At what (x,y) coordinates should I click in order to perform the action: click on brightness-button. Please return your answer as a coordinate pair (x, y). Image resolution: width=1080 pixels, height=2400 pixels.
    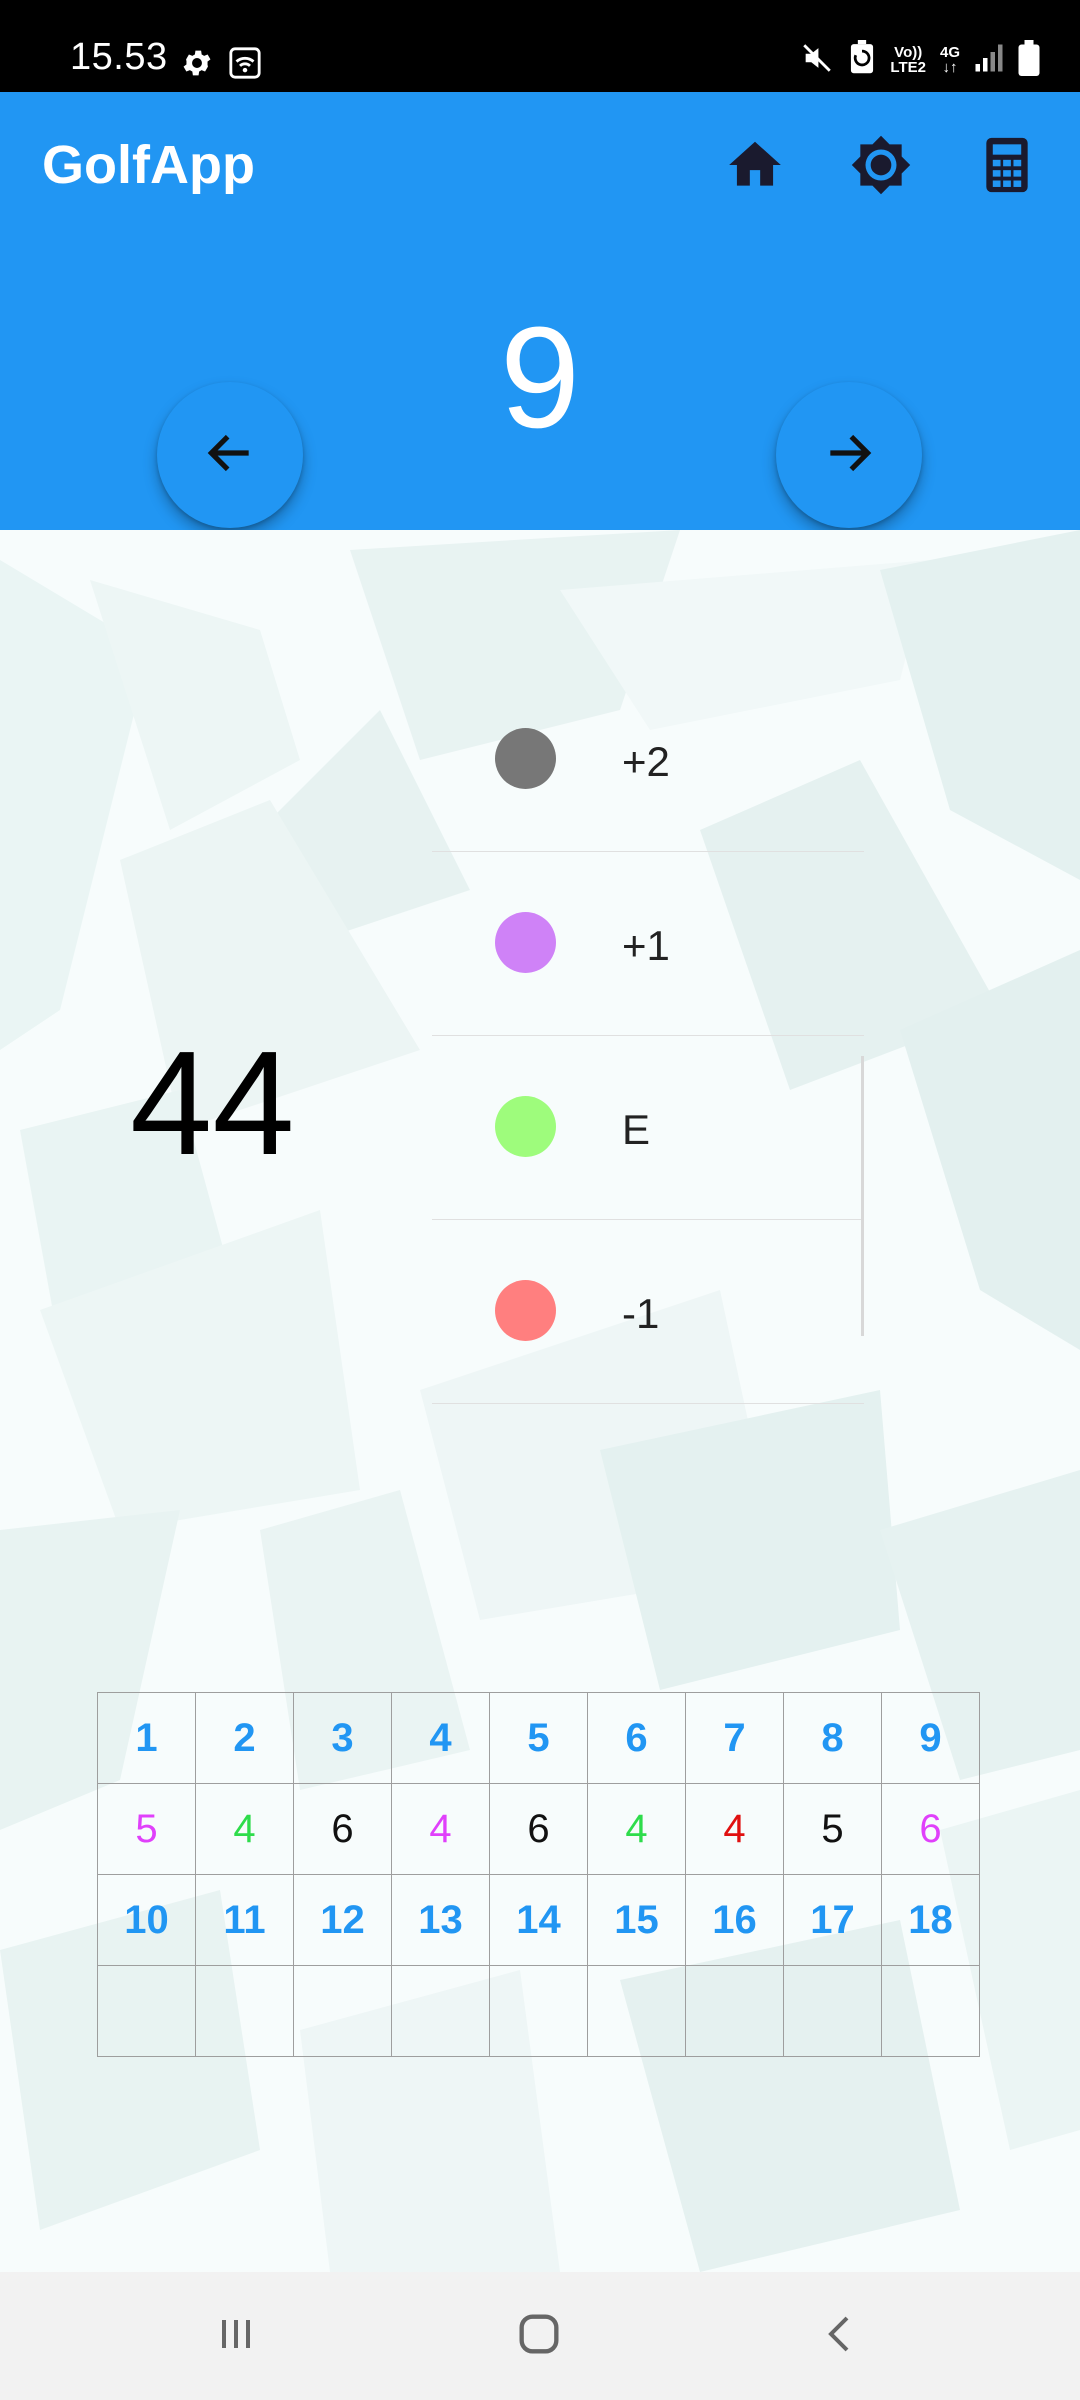
    Looking at the image, I should click on (881, 167).